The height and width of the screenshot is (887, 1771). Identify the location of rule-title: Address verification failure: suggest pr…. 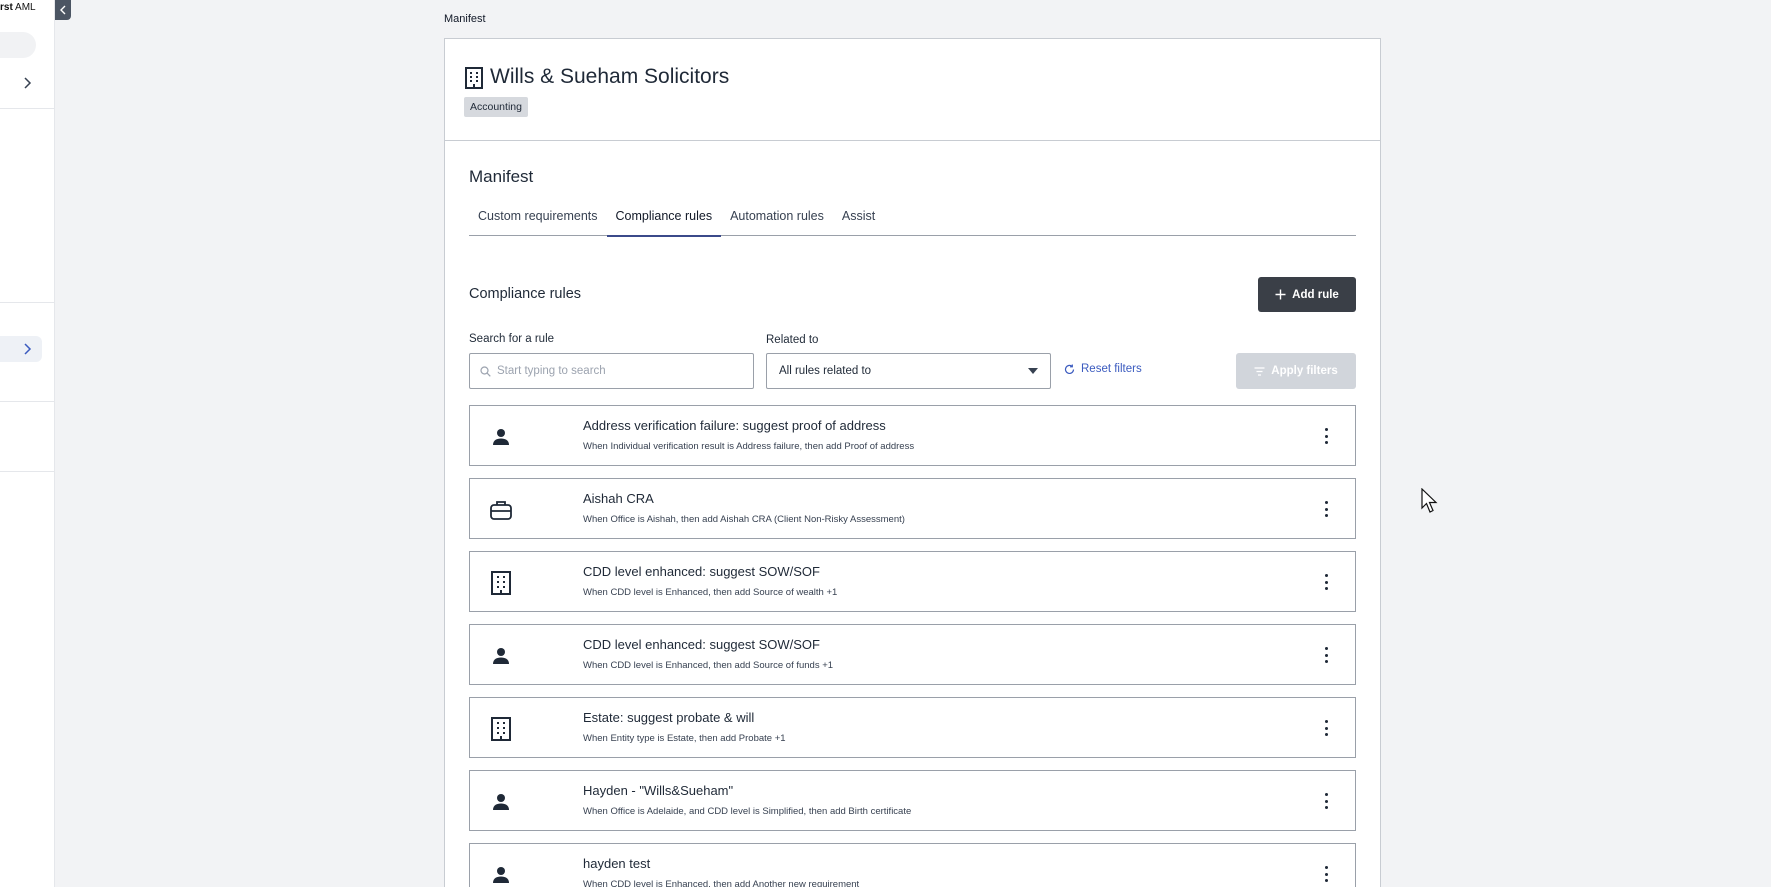
(734, 425).